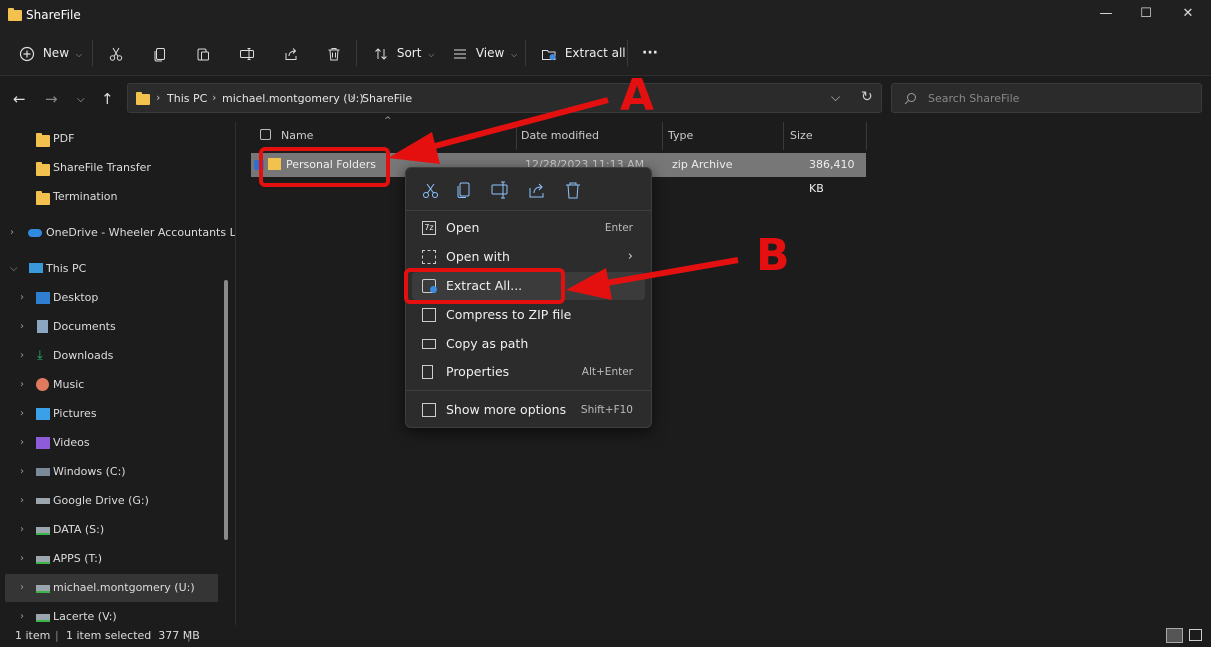 This screenshot has height=647, width=1211. What do you see at coordinates (110, 197) in the screenshot?
I see `sidebar-item-termination: Termination` at bounding box center [110, 197].